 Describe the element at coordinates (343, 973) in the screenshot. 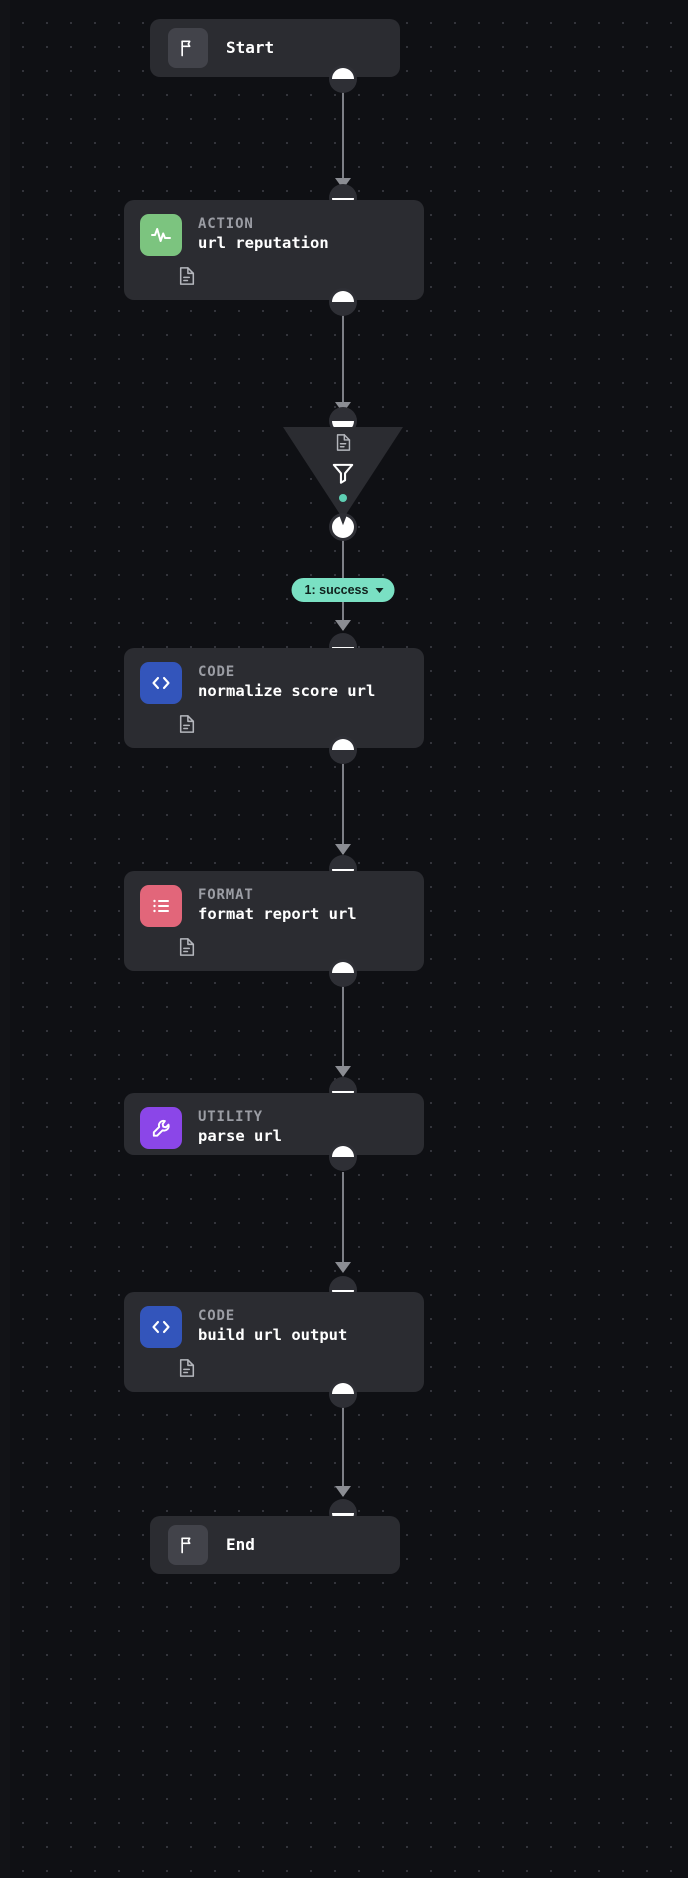

I see `port-format-out` at that location.